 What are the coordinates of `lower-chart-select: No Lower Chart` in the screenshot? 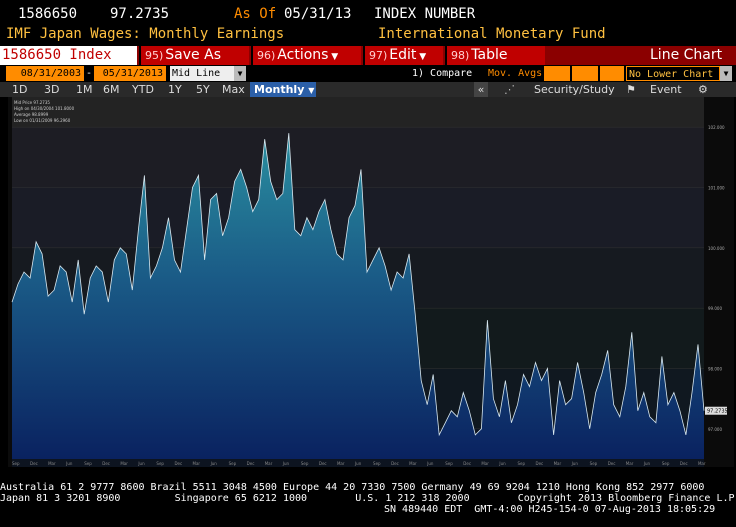 It's located at (673, 73).